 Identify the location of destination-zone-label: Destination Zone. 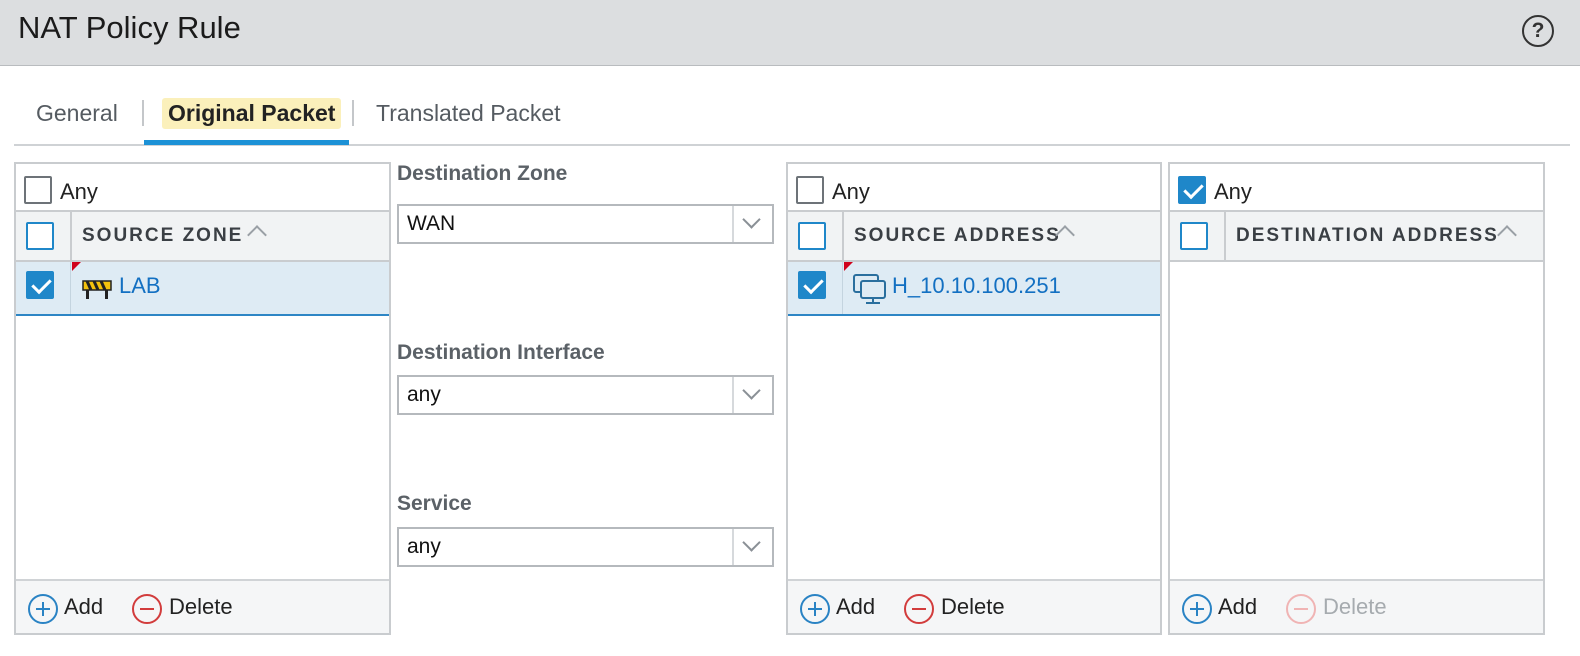
(482, 173).